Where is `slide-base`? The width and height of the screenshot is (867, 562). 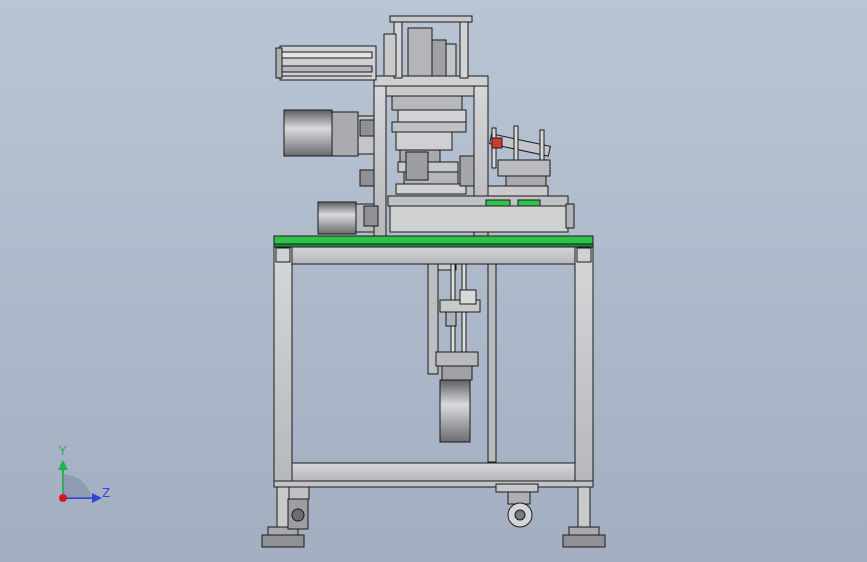
slide-base is located at coordinates (481, 214).